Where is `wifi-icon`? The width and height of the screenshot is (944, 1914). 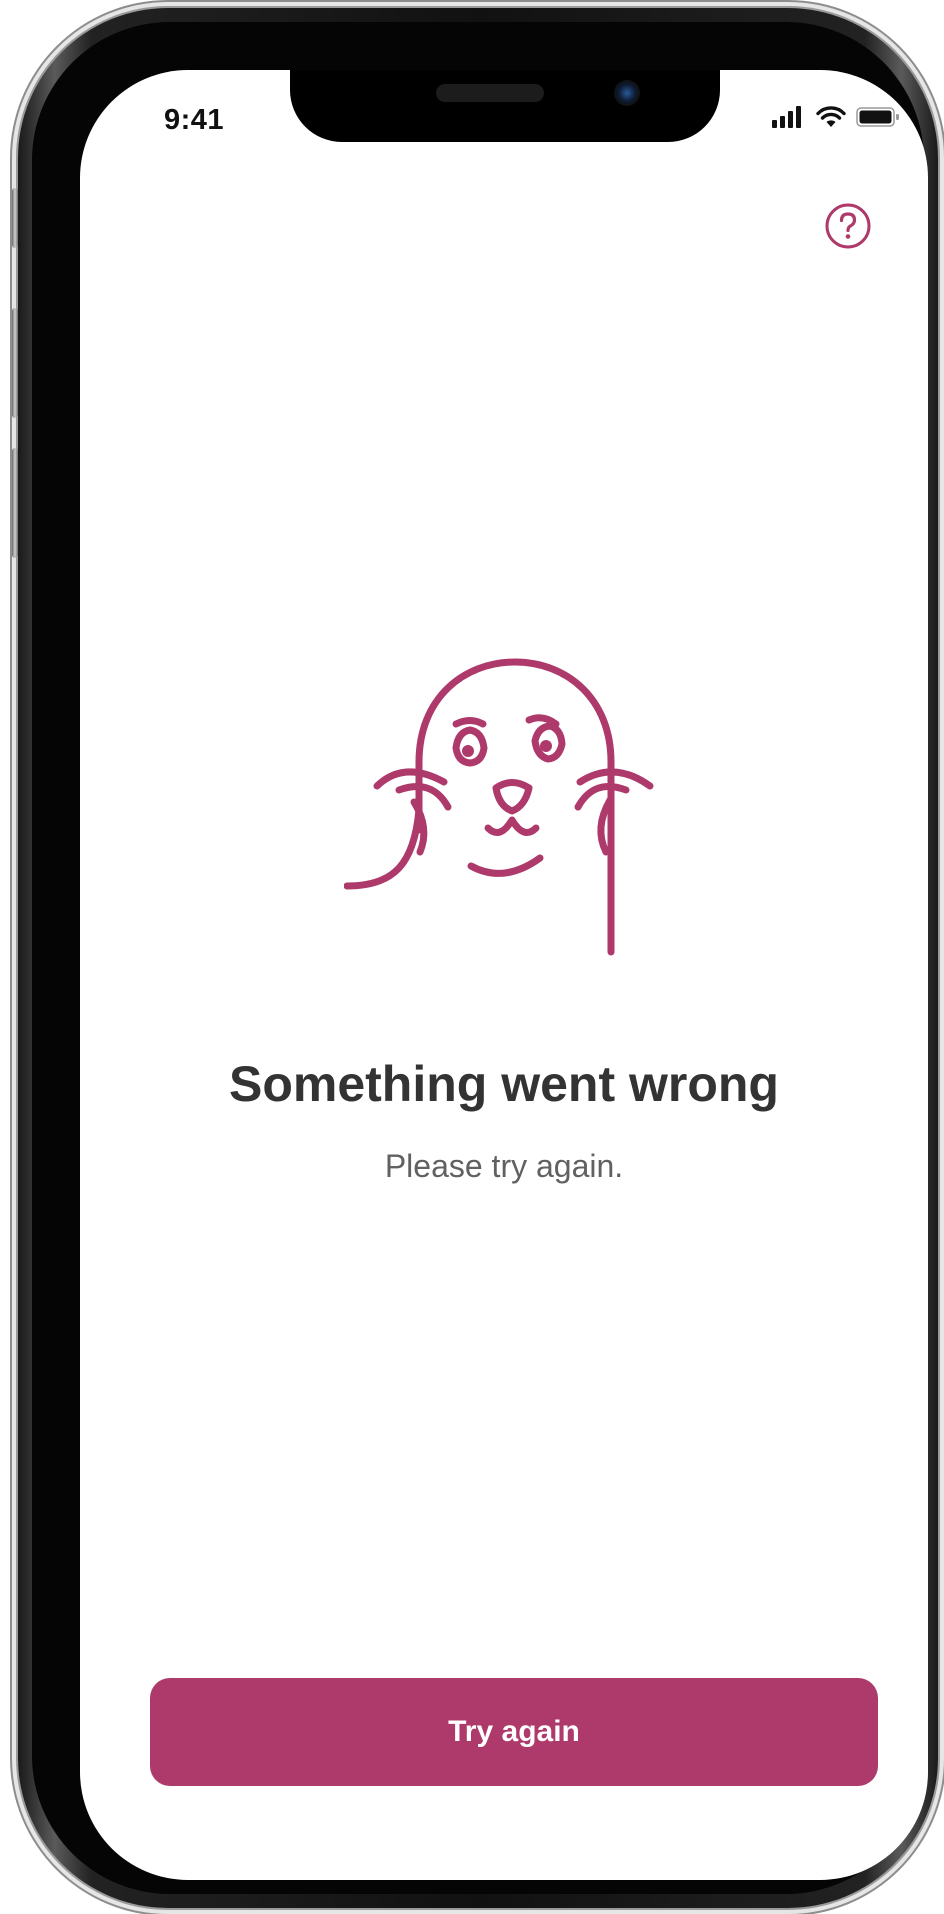
wifi-icon is located at coordinates (831, 116).